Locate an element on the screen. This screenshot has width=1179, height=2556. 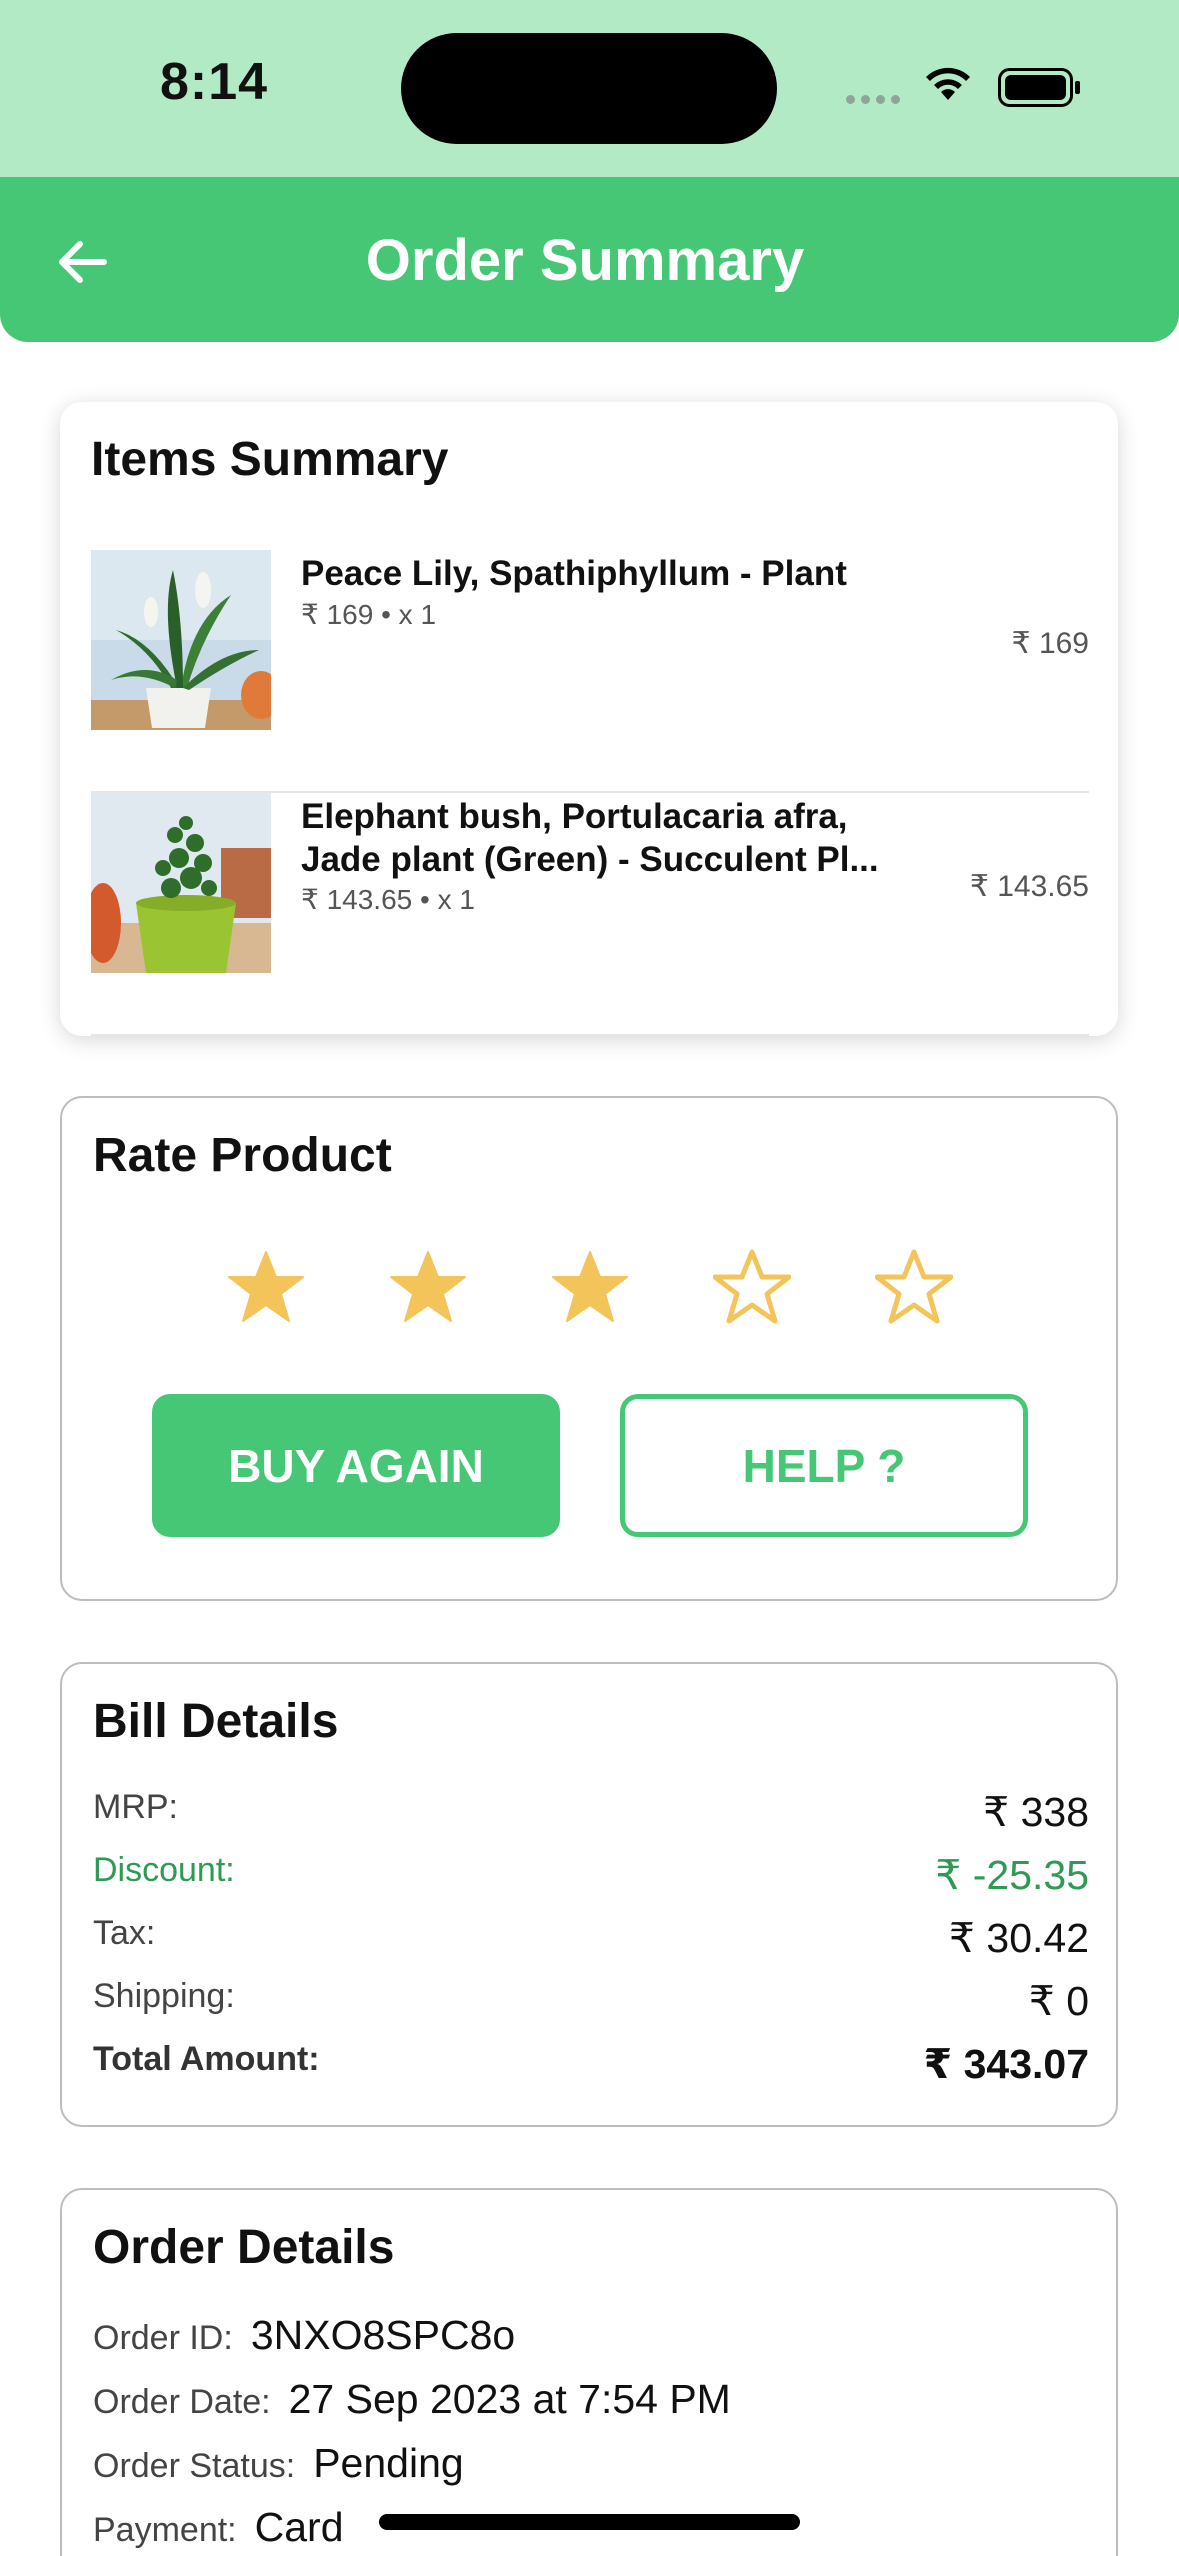
wifi-icon is located at coordinates (948, 83).